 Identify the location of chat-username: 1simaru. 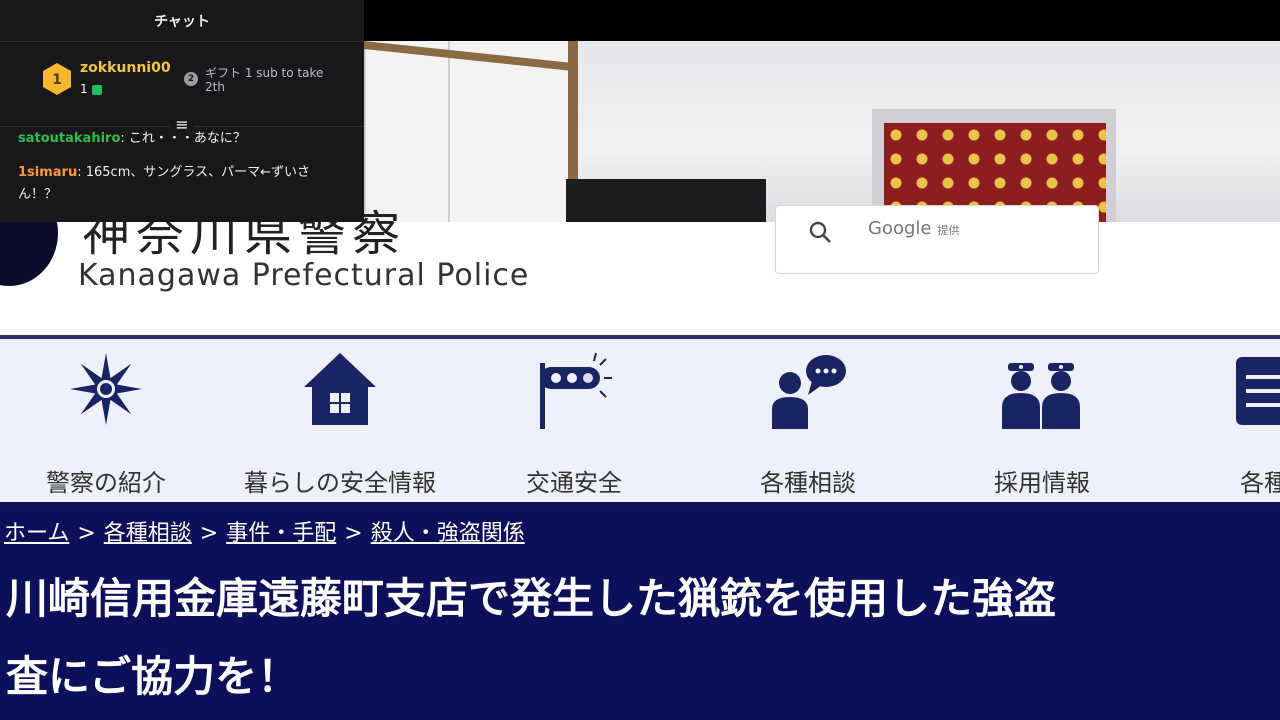
(47, 172).